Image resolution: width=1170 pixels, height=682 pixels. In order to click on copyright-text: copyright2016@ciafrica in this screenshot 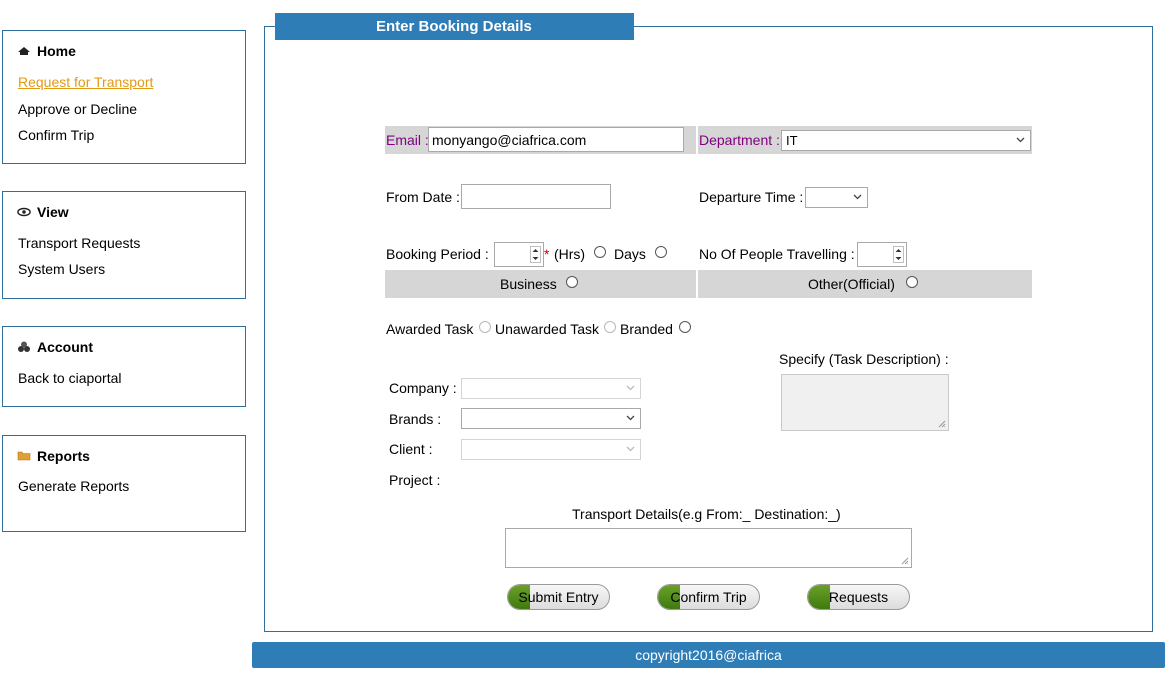, I will do `click(708, 655)`.